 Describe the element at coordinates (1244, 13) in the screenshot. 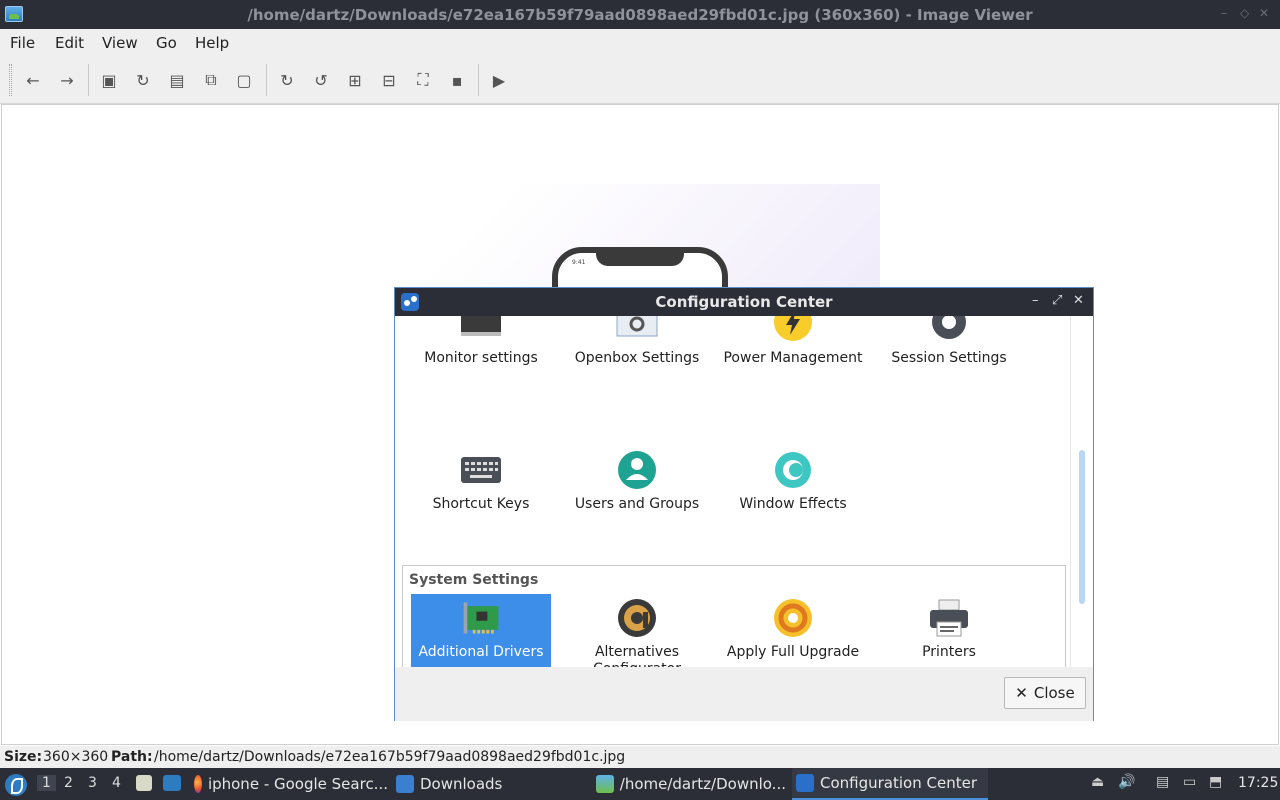

I see `maximize-icon: ◇` at that location.